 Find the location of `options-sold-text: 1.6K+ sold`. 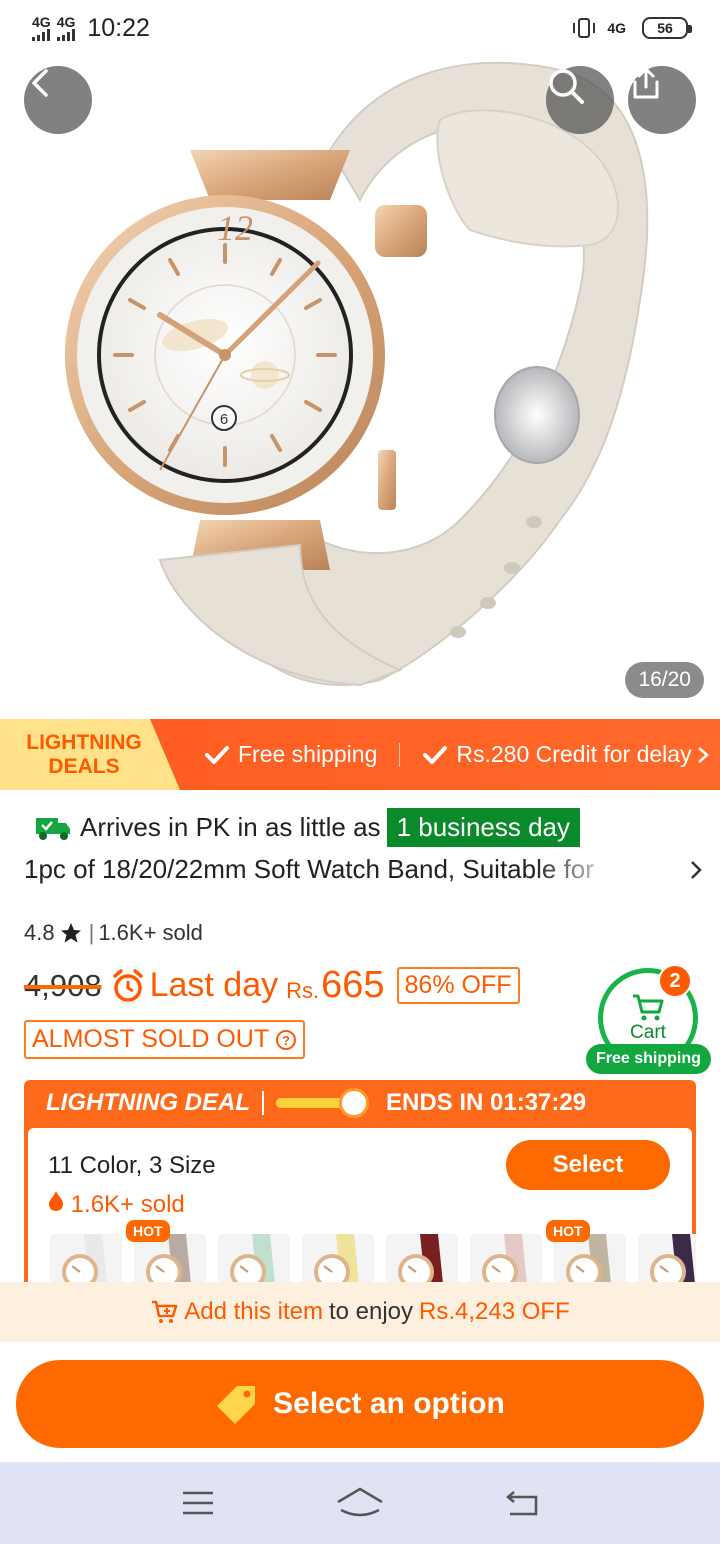

options-sold-text: 1.6K+ sold is located at coordinates (127, 1204).